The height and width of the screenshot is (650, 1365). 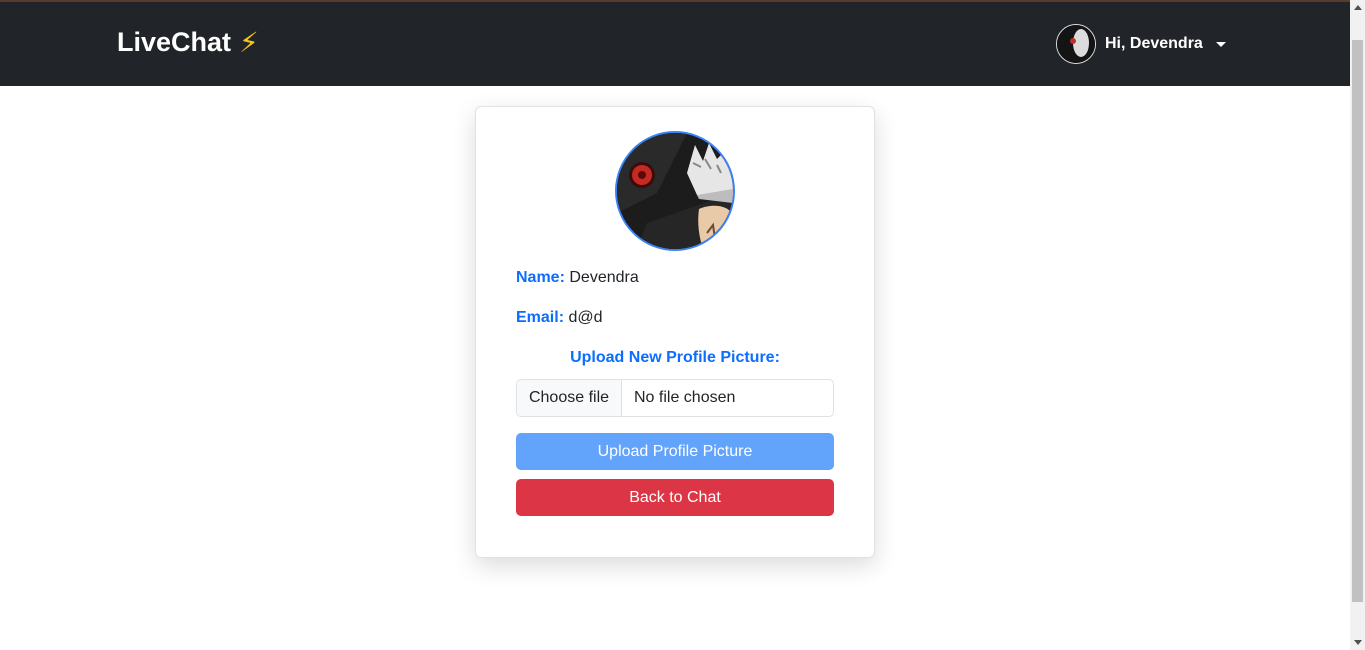 I want to click on upload-profile-picture-button: Upload Profile Picture, so click(x=675, y=451).